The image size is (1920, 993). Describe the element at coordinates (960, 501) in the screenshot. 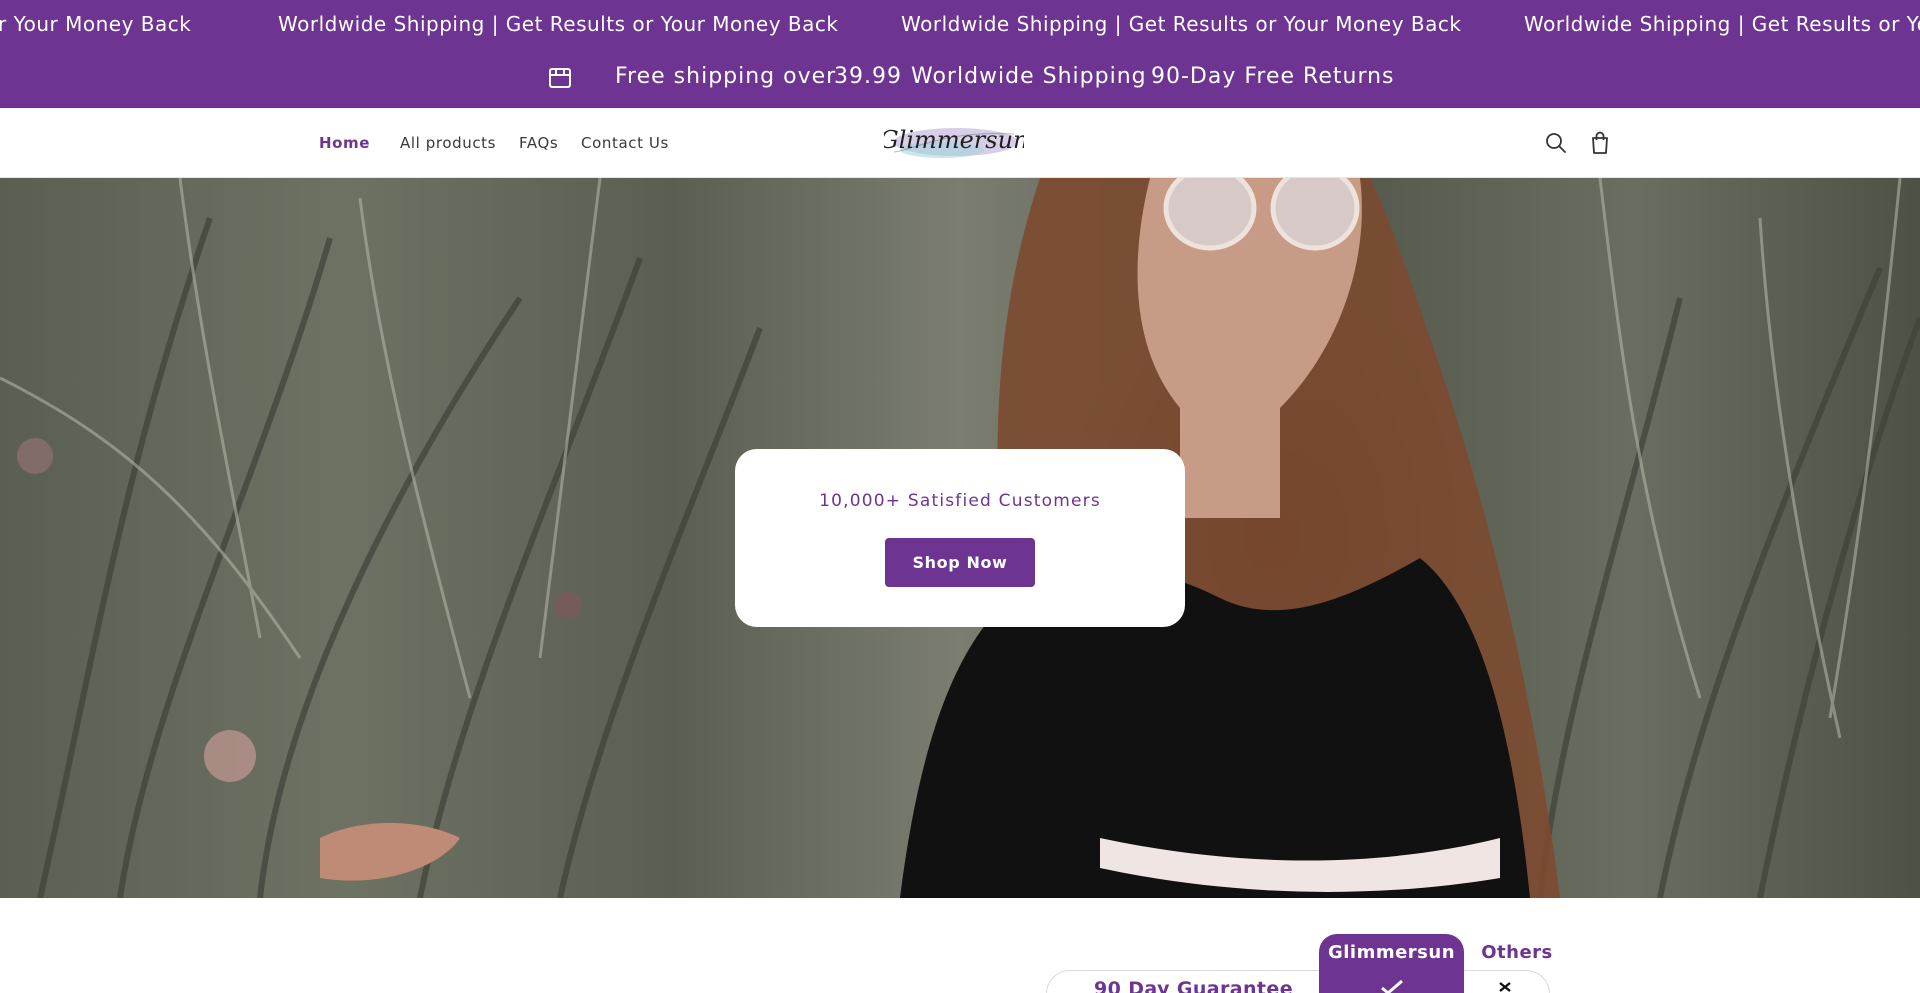

I see `hero-tagline: 10,000+ Satisfied Customers` at that location.